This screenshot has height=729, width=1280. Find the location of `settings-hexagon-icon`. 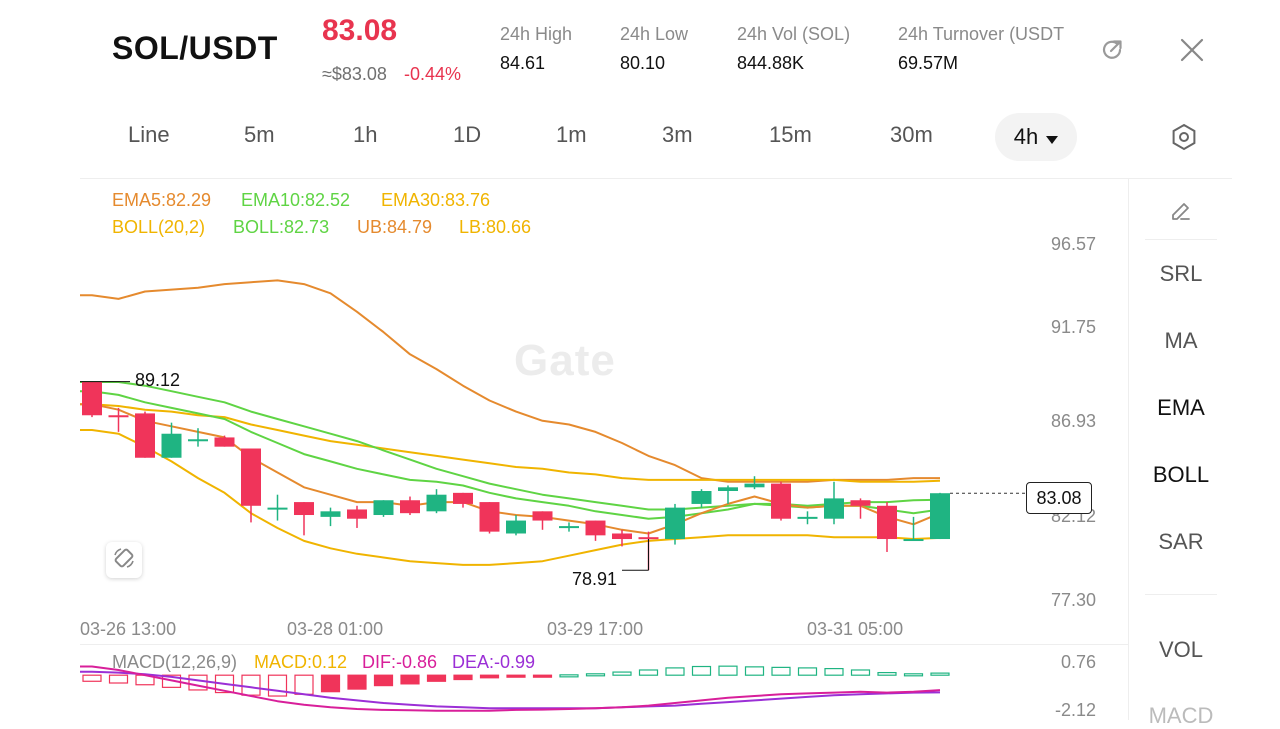

settings-hexagon-icon is located at coordinates (1184, 137).